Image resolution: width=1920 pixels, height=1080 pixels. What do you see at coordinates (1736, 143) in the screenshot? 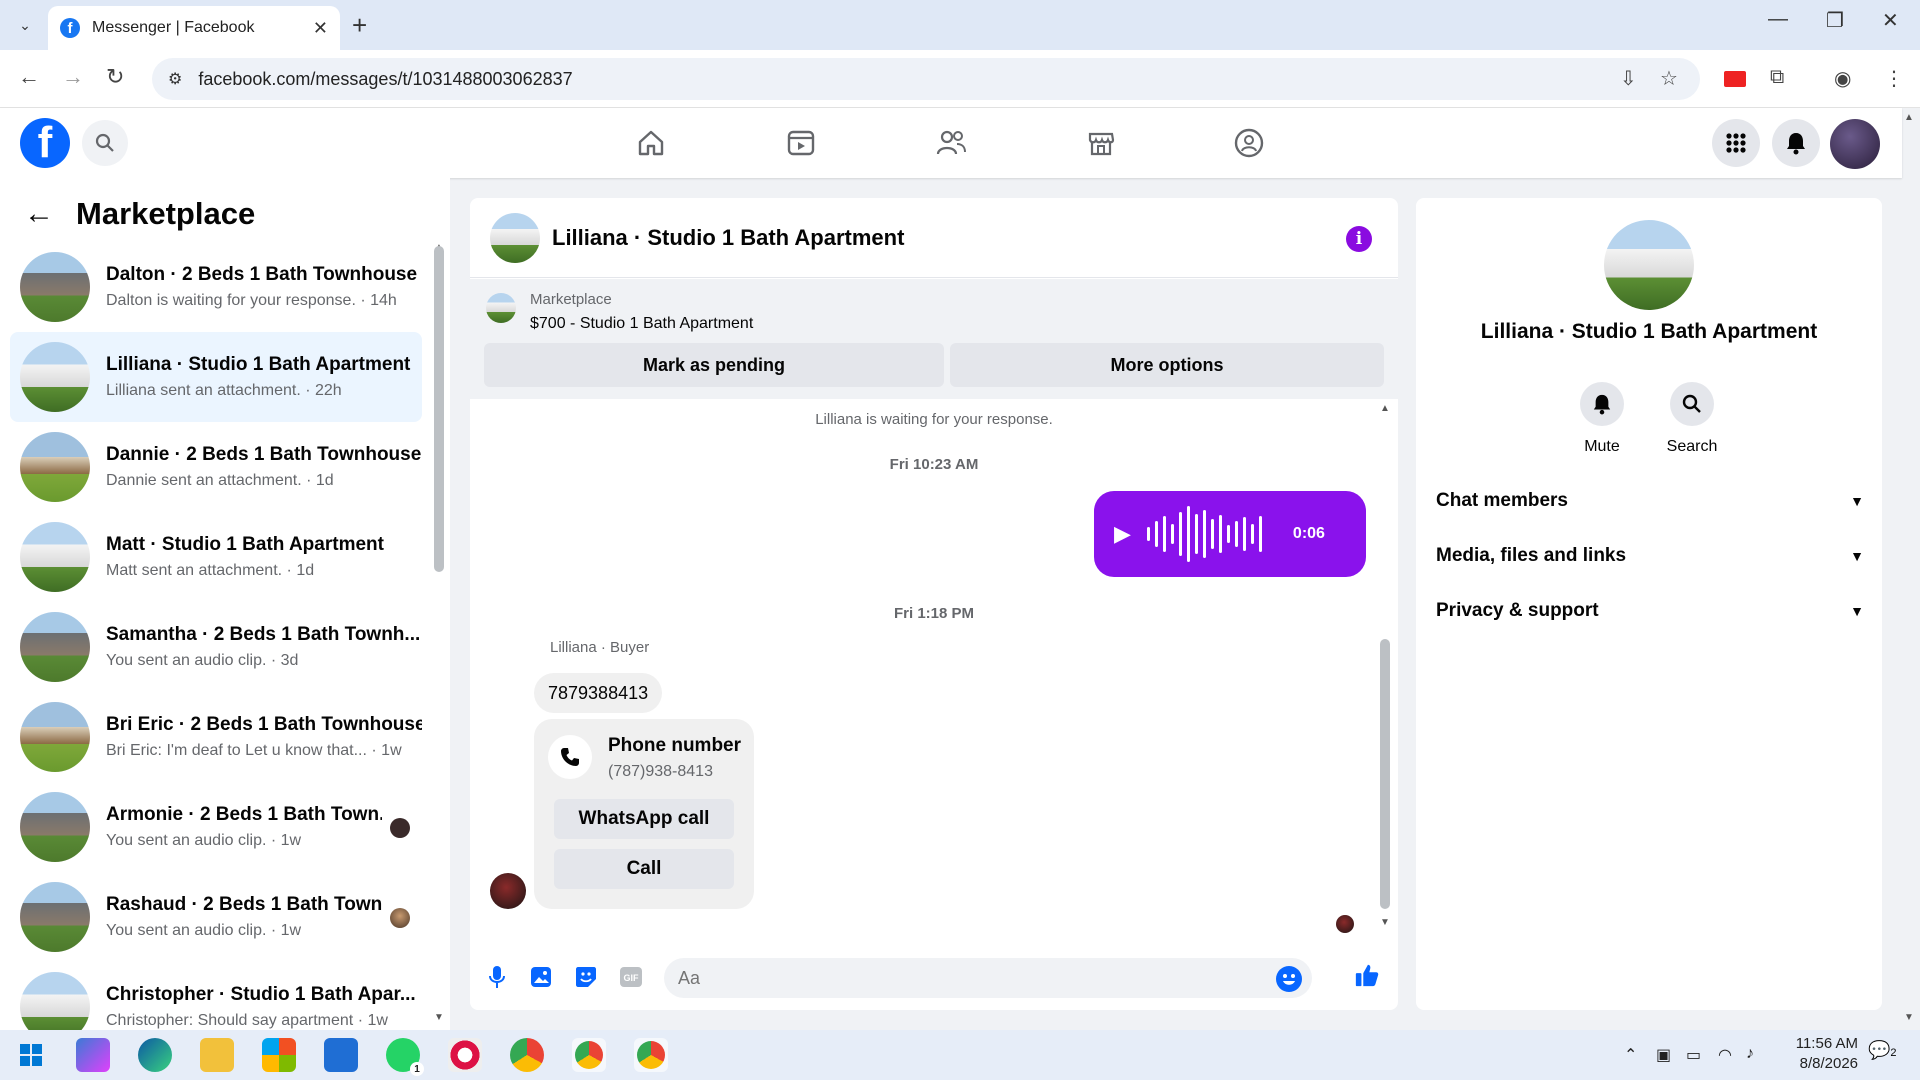
I see `menu-grid-icon` at bounding box center [1736, 143].